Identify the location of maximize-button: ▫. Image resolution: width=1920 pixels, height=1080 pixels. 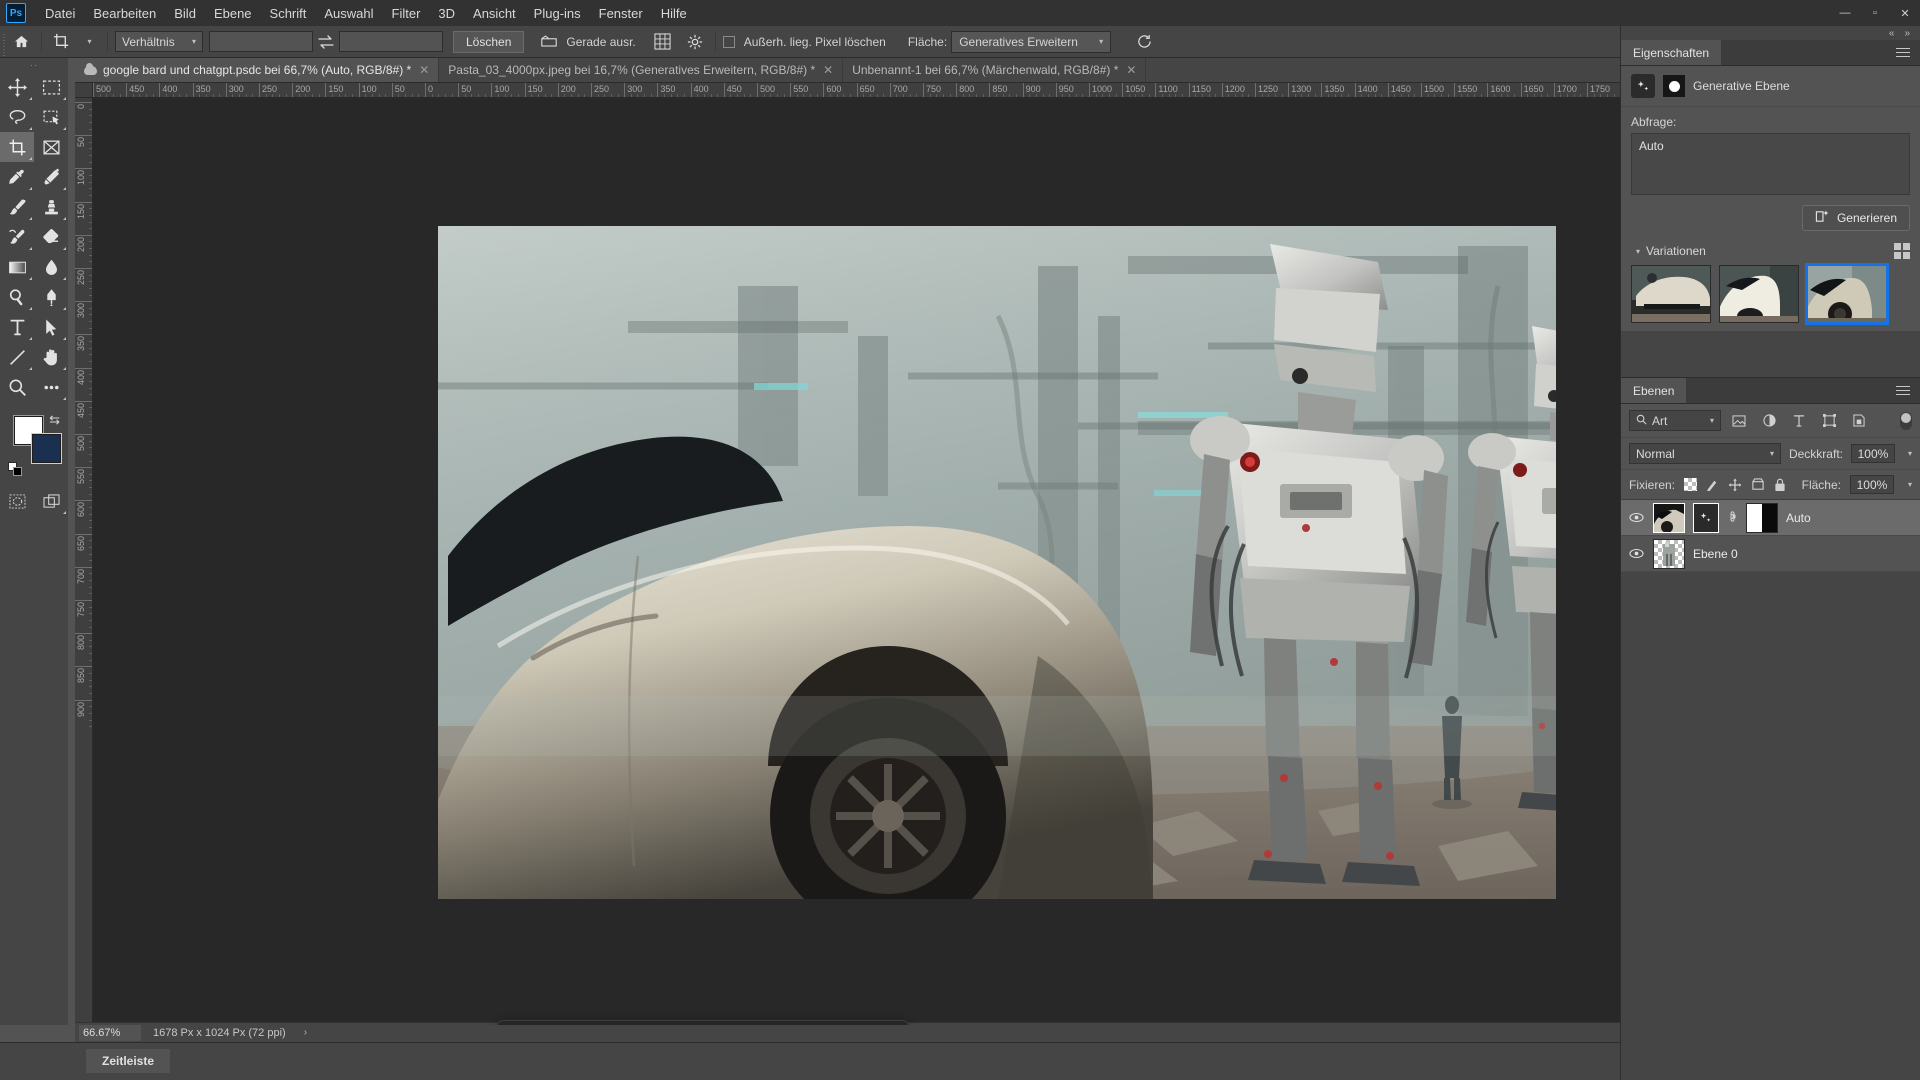
(1875, 13).